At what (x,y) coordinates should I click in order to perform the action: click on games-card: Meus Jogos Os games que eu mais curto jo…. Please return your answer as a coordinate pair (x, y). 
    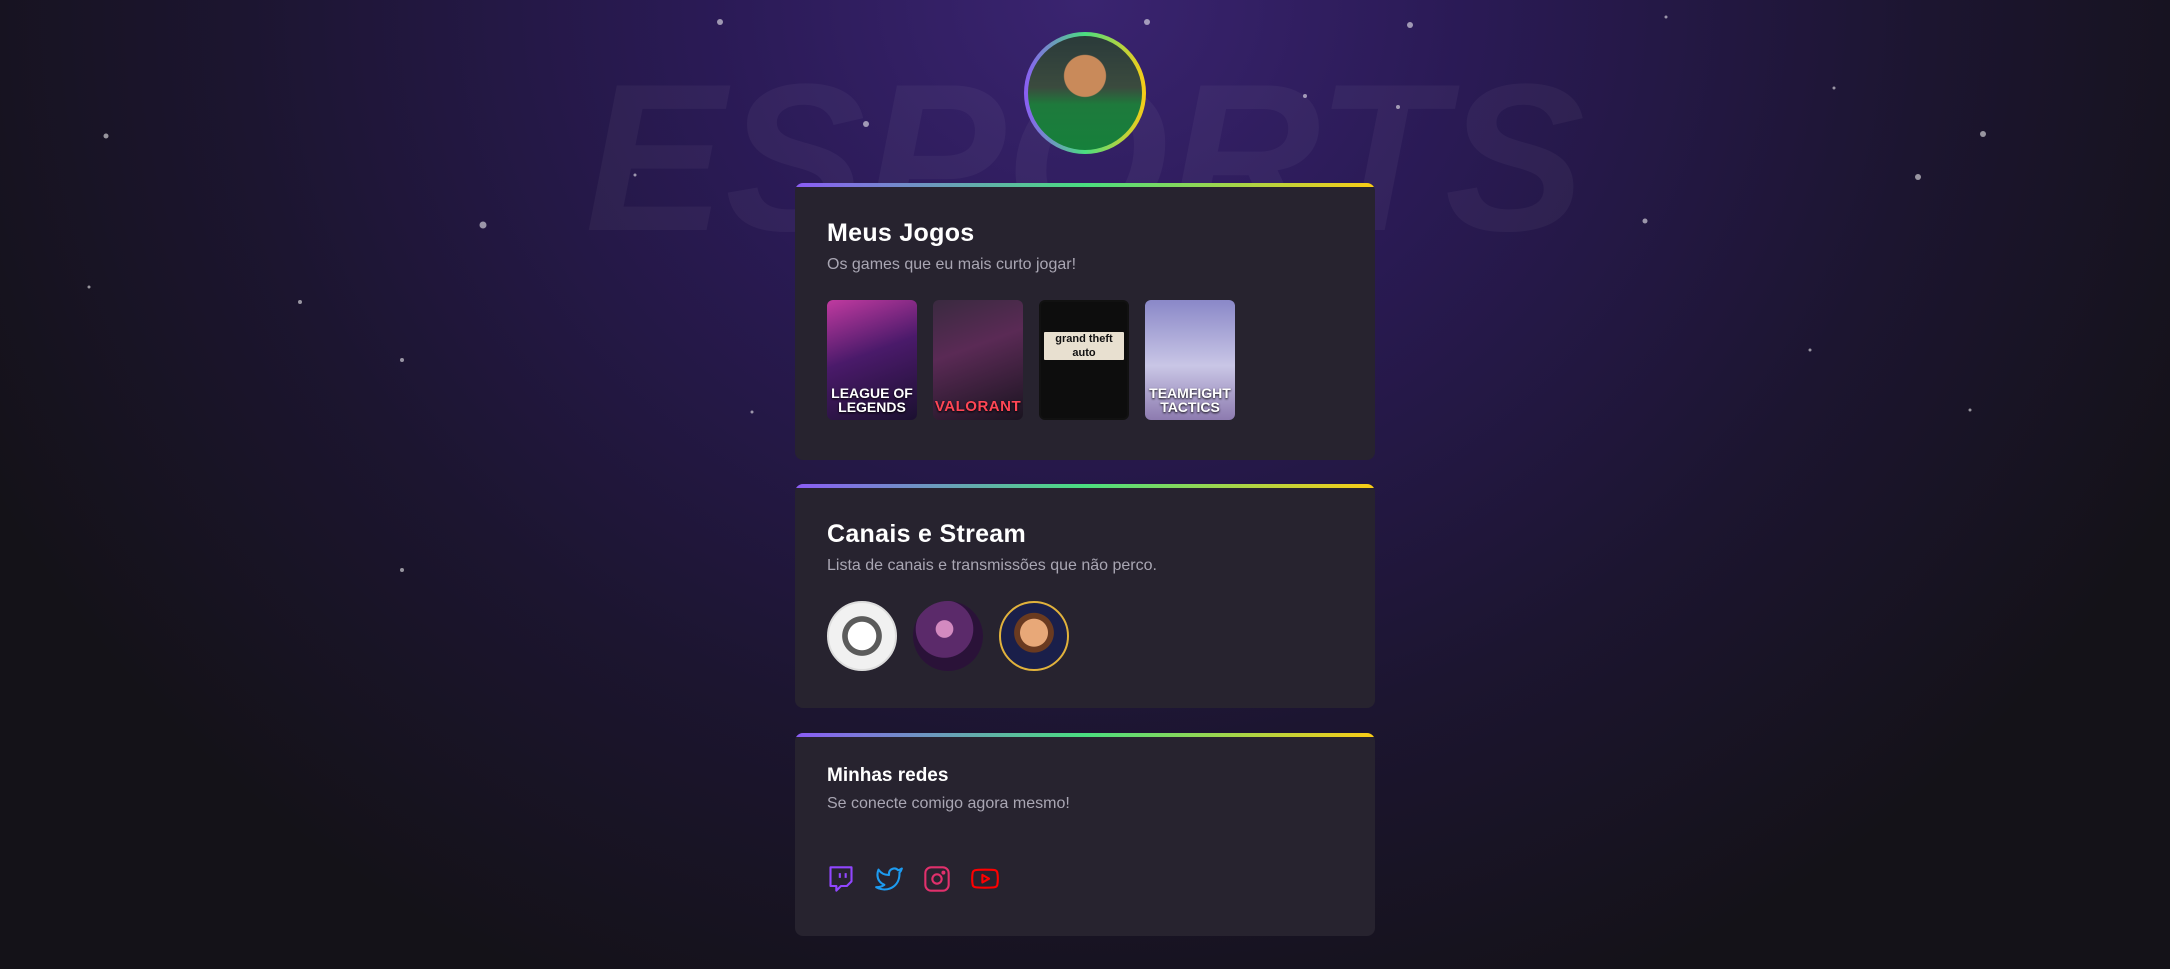
    Looking at the image, I should click on (1085, 321).